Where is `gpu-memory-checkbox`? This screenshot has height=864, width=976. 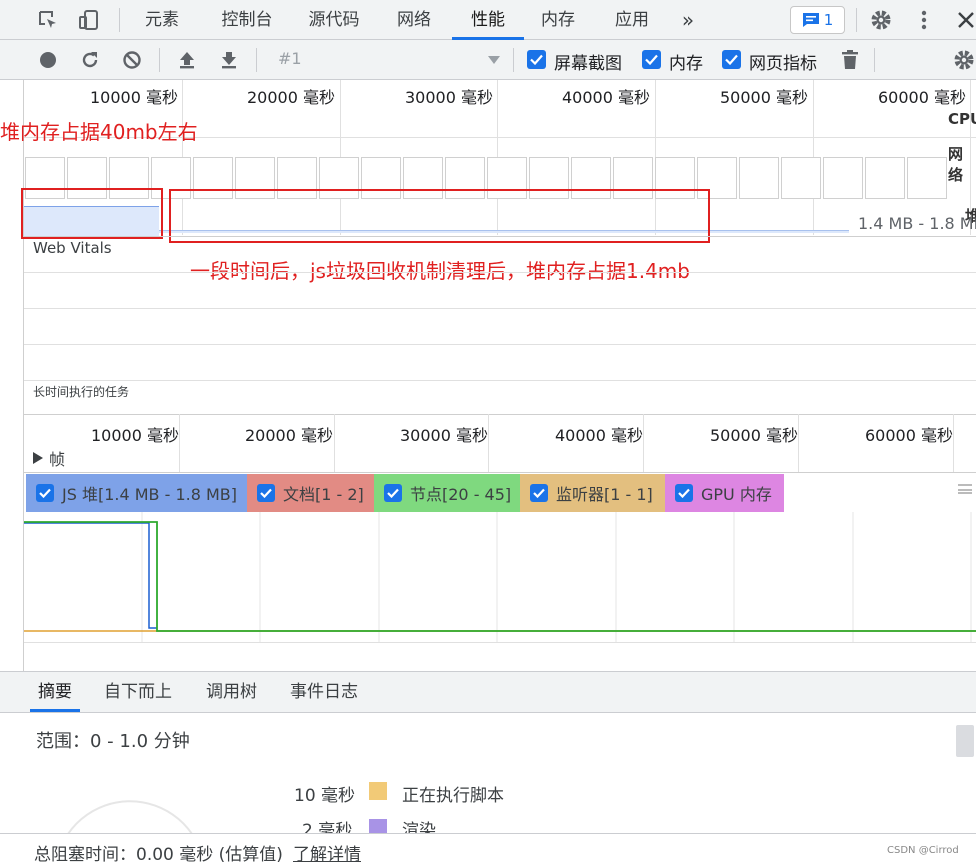 gpu-memory-checkbox is located at coordinates (684, 493).